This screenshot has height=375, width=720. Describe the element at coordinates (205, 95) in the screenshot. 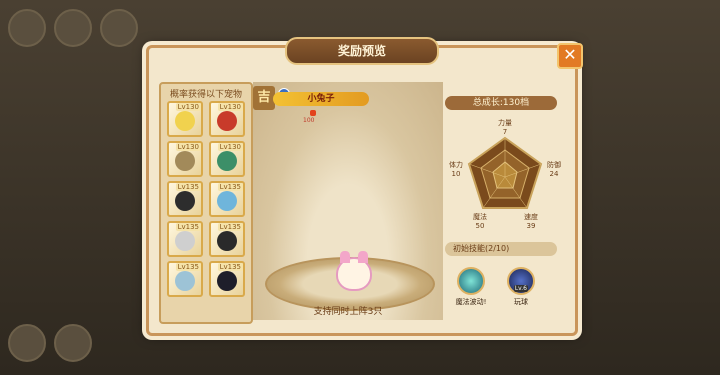

I see `pet-list-title: 概率获得以下宠物` at that location.